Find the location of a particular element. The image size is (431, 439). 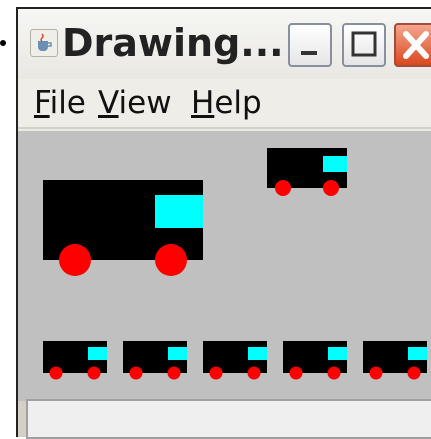

menu-bar: File View Help is located at coordinates (224, 103).